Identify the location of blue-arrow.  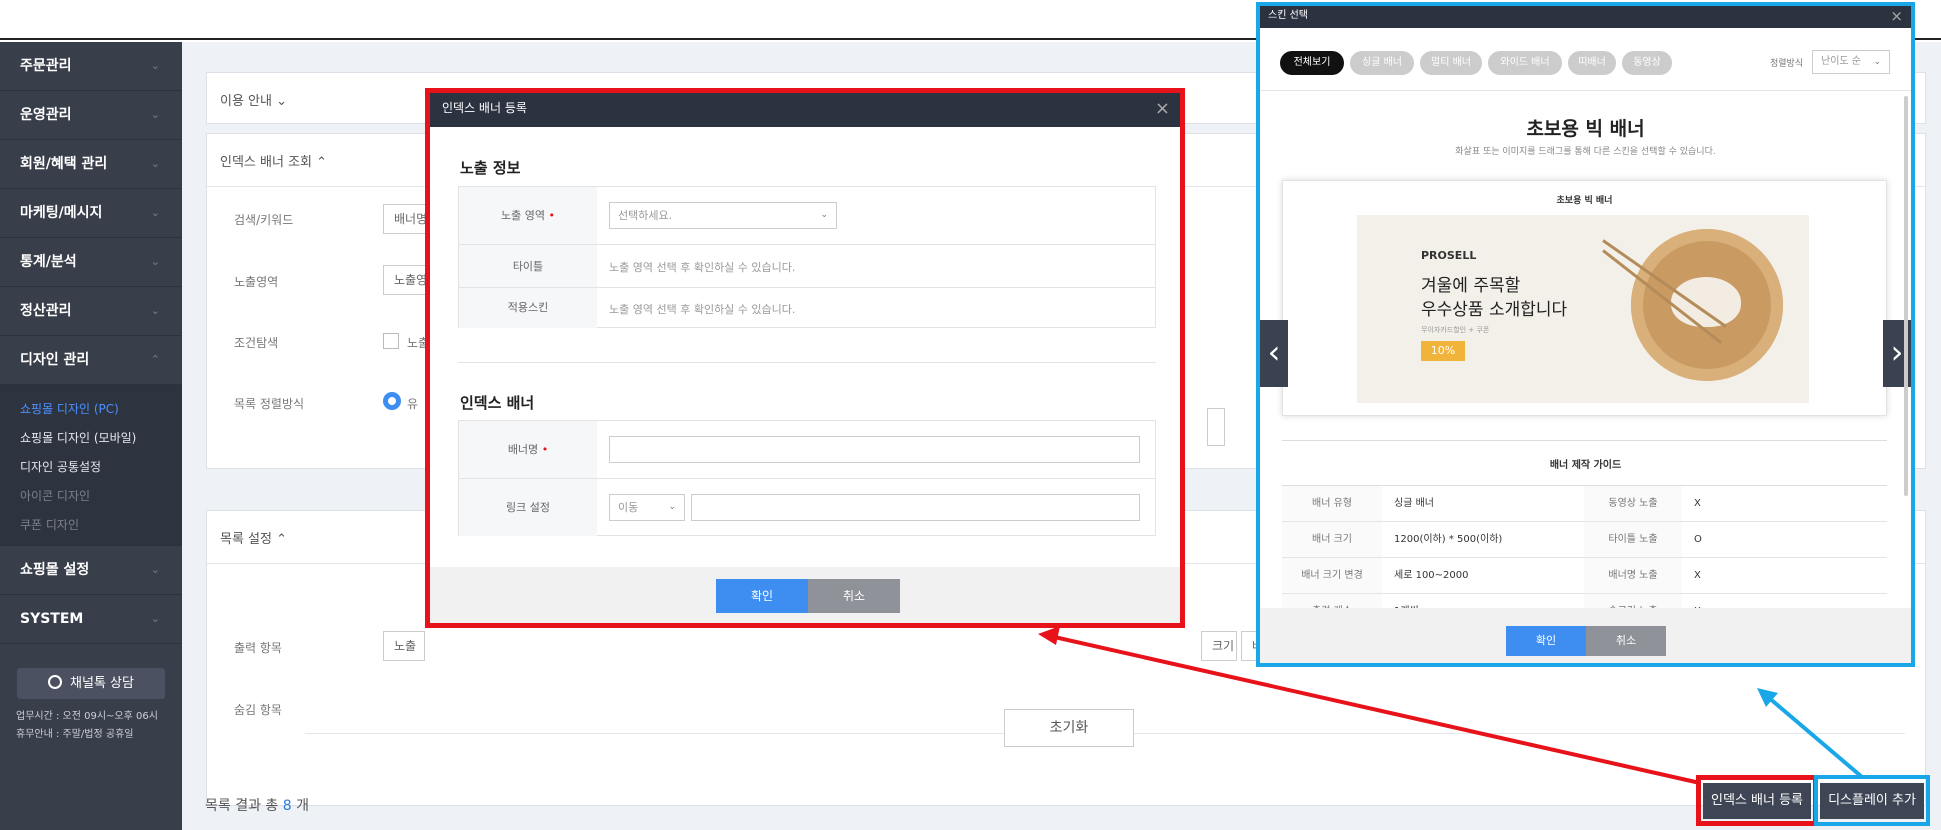
(1815, 737).